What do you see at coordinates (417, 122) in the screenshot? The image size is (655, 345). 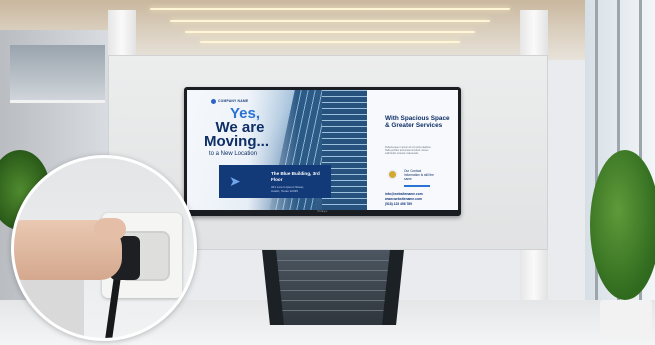 I see `panel-heading: With Spacious Space & Greater Services` at bounding box center [417, 122].